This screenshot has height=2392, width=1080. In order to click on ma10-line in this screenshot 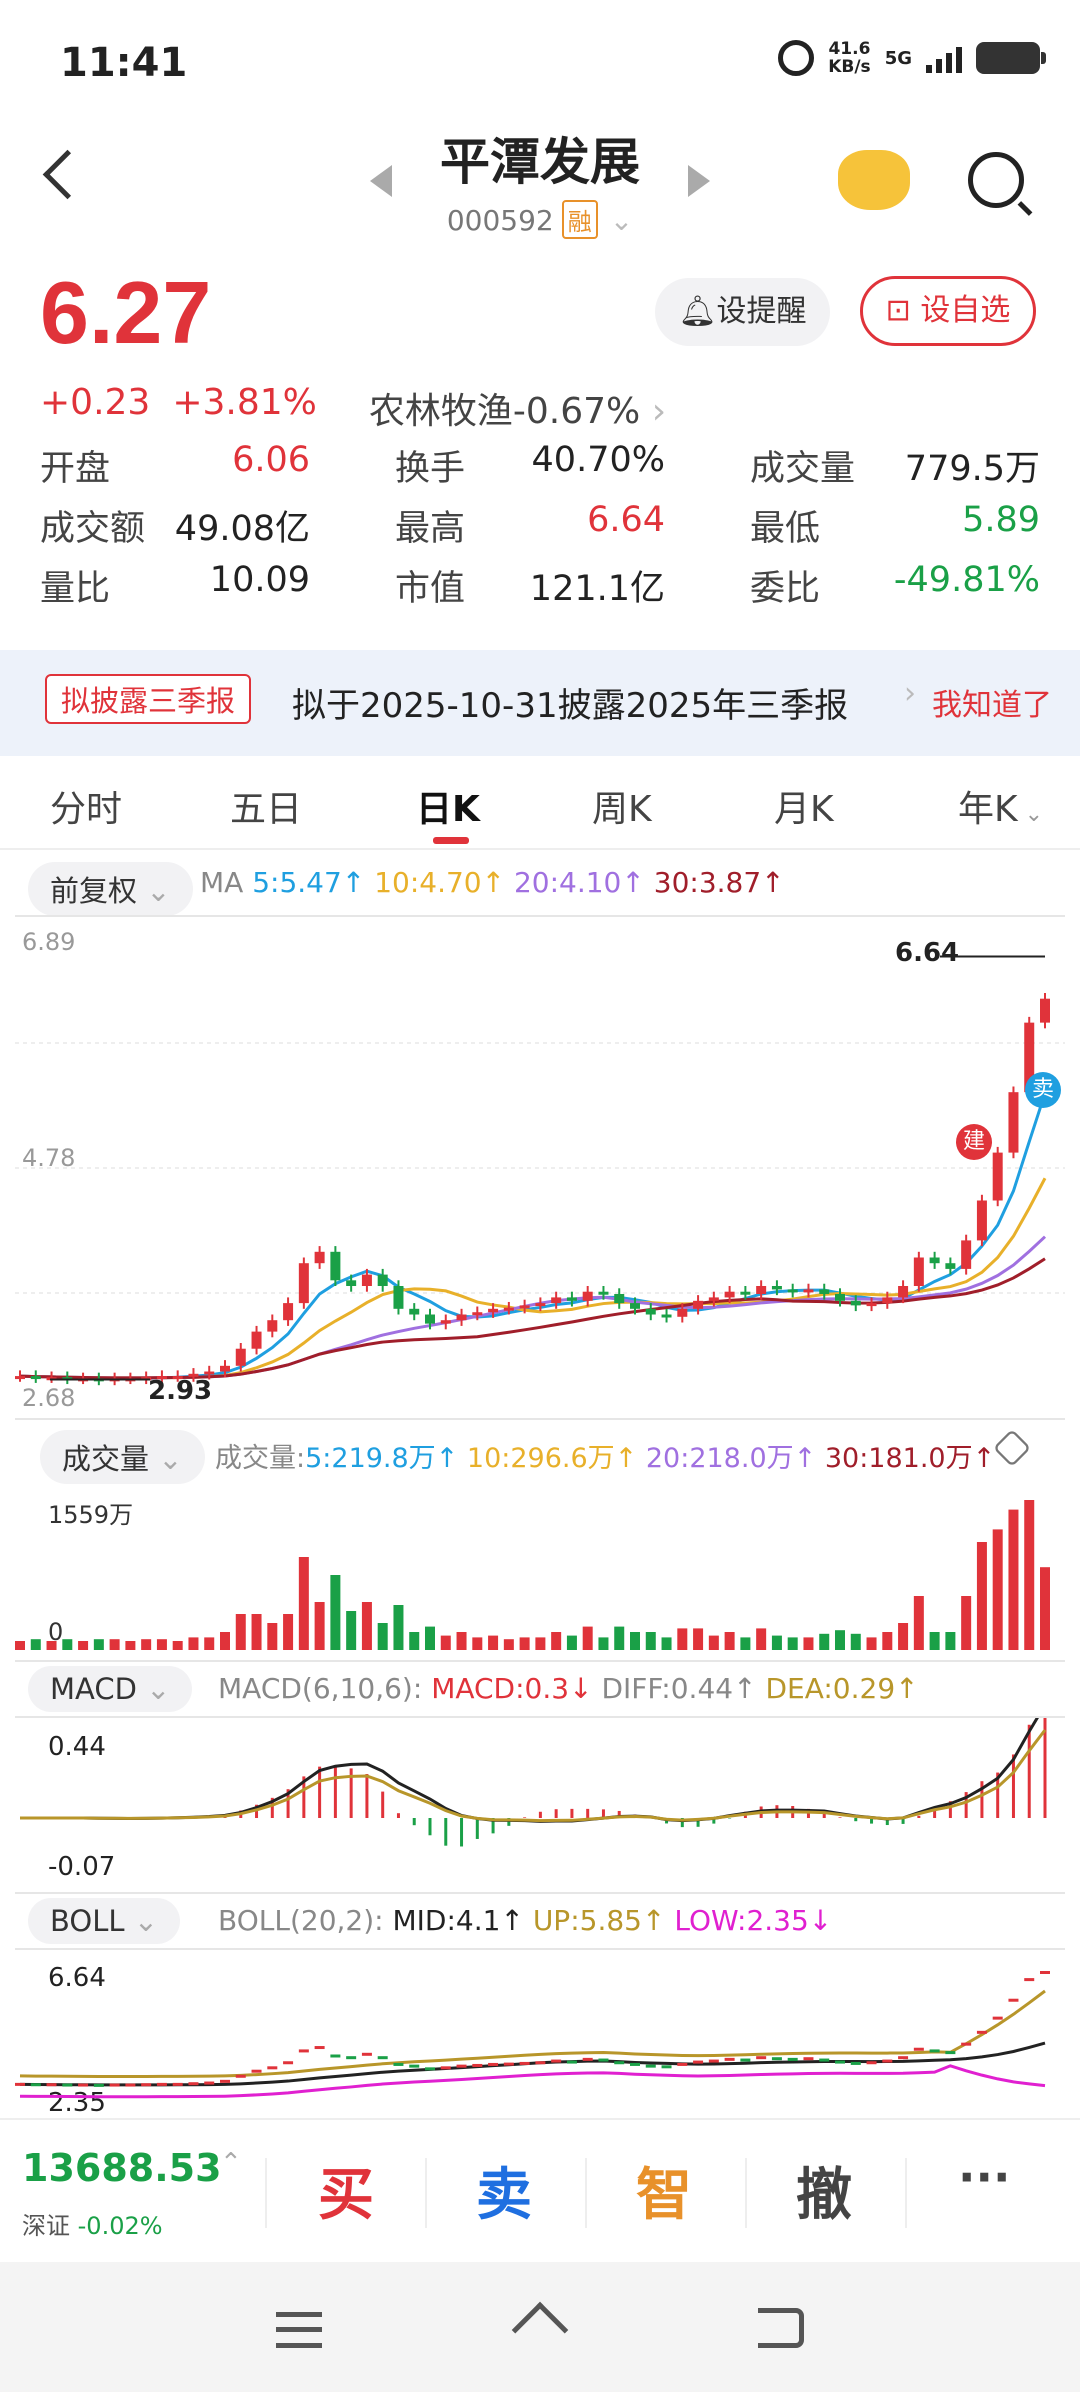, I will do `click(533, 1278)`.